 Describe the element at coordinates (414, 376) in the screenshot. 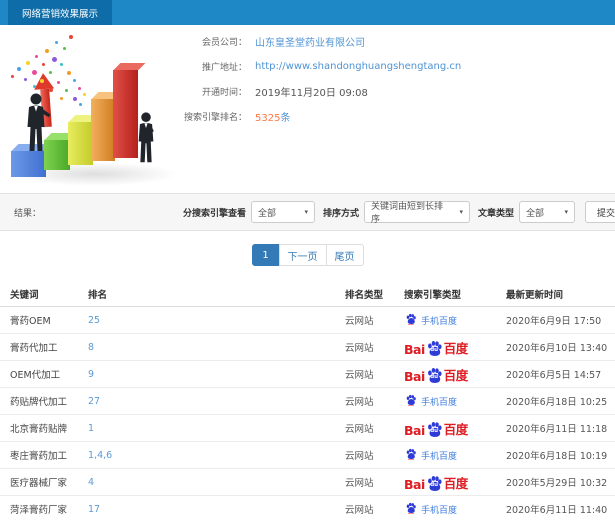

I see `baidu-logo-bai: Bai` at that location.